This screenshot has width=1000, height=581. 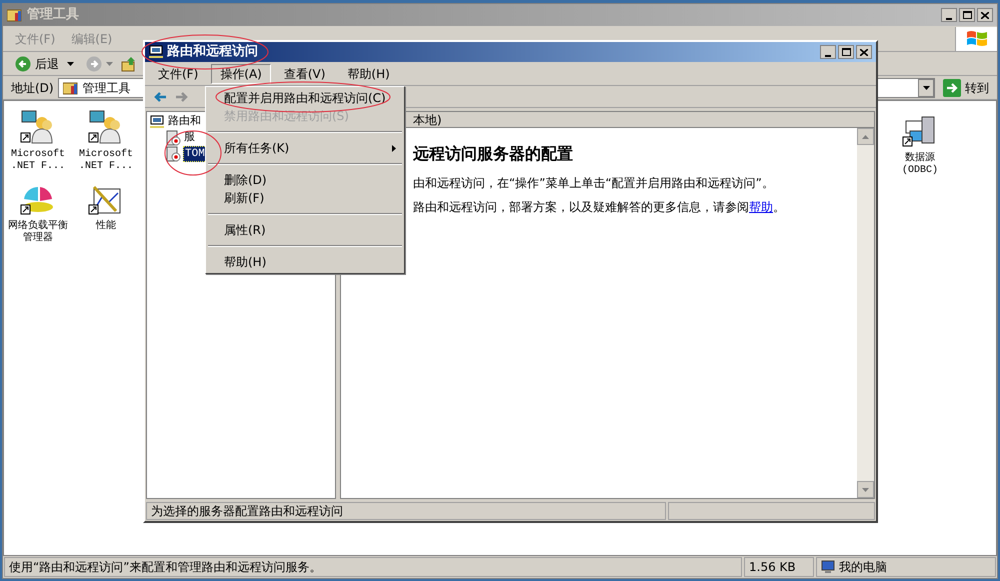 I want to click on status-text: 使用“路由和远程访问”来配置和管理路由和远程访问服务。, so click(x=373, y=567).